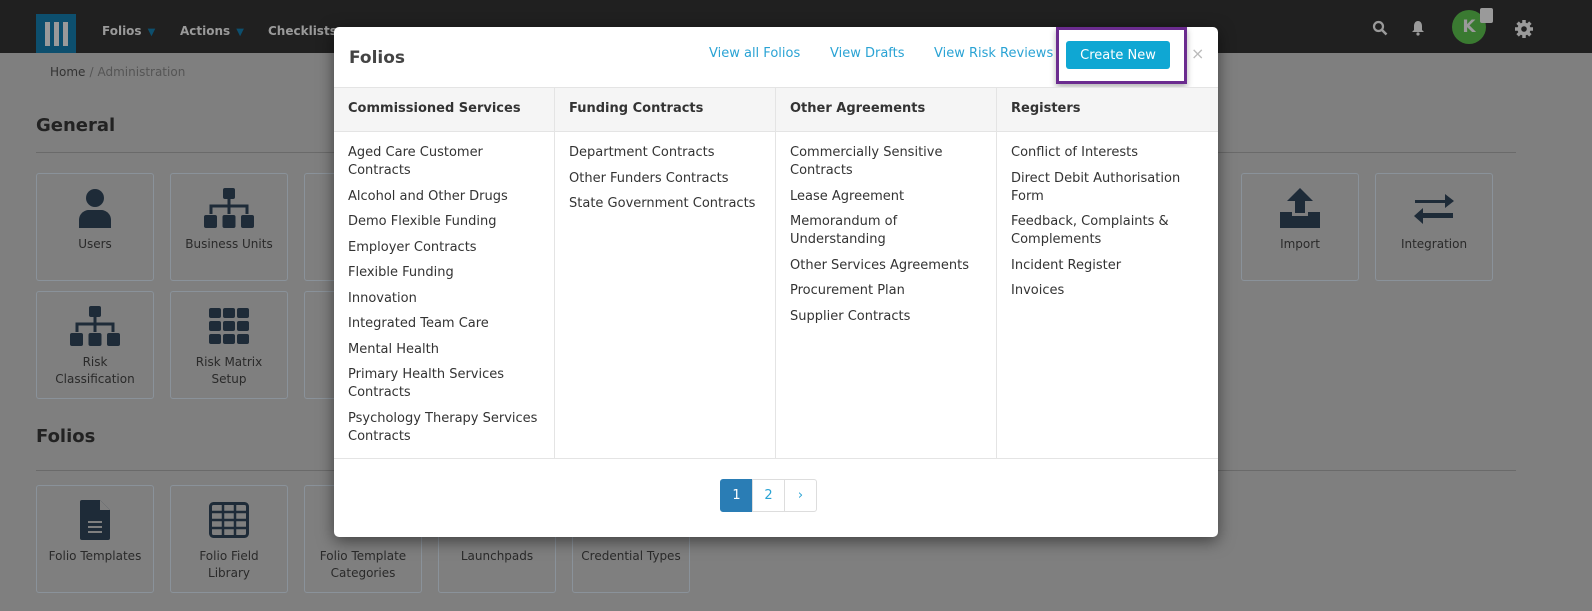 The width and height of the screenshot is (1592, 611). I want to click on tile-integration: Integration, so click(1434, 227).